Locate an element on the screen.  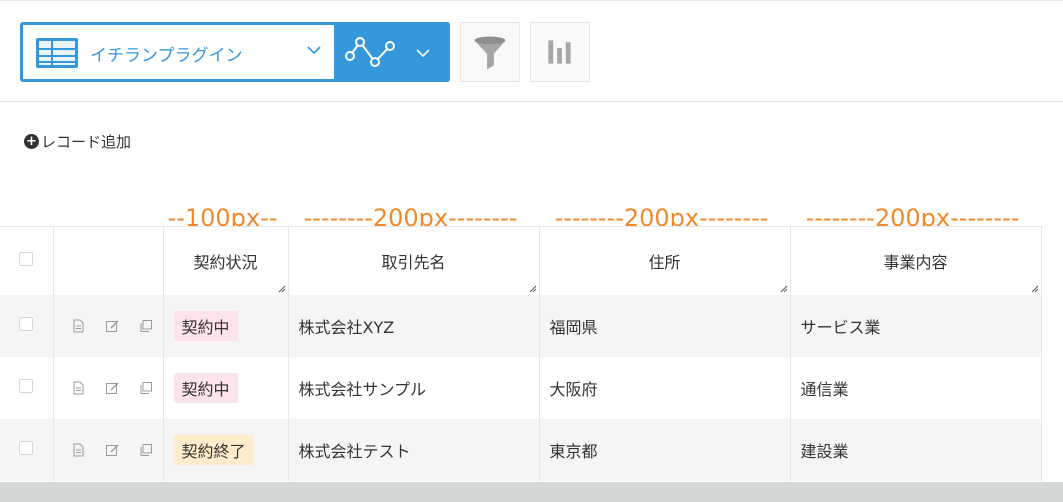
horizontal-scrollbar is located at coordinates (531, 492).